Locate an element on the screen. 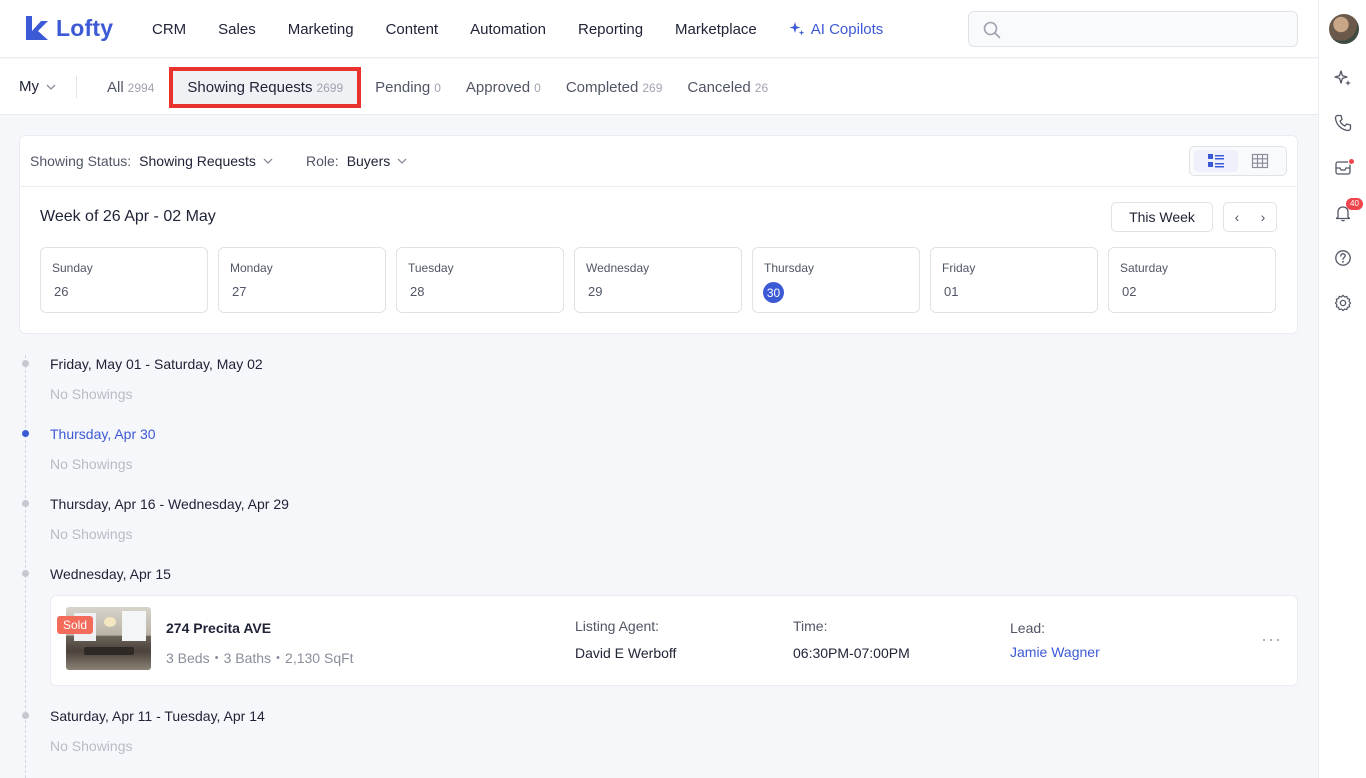  thumbnail-lamp is located at coordinates (110, 622).